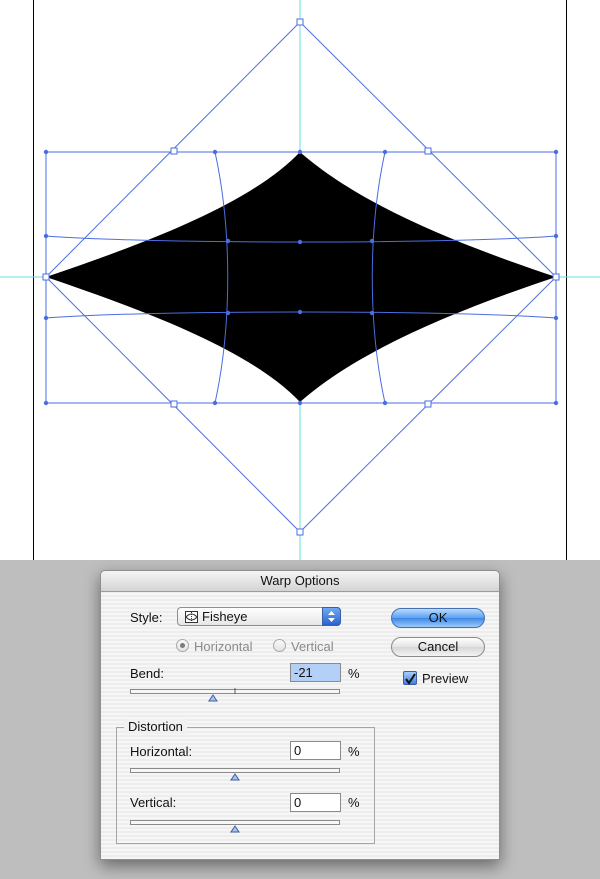 The width and height of the screenshot is (600, 879). Describe the element at coordinates (315, 672) in the screenshot. I see `bend-input: -21` at that location.